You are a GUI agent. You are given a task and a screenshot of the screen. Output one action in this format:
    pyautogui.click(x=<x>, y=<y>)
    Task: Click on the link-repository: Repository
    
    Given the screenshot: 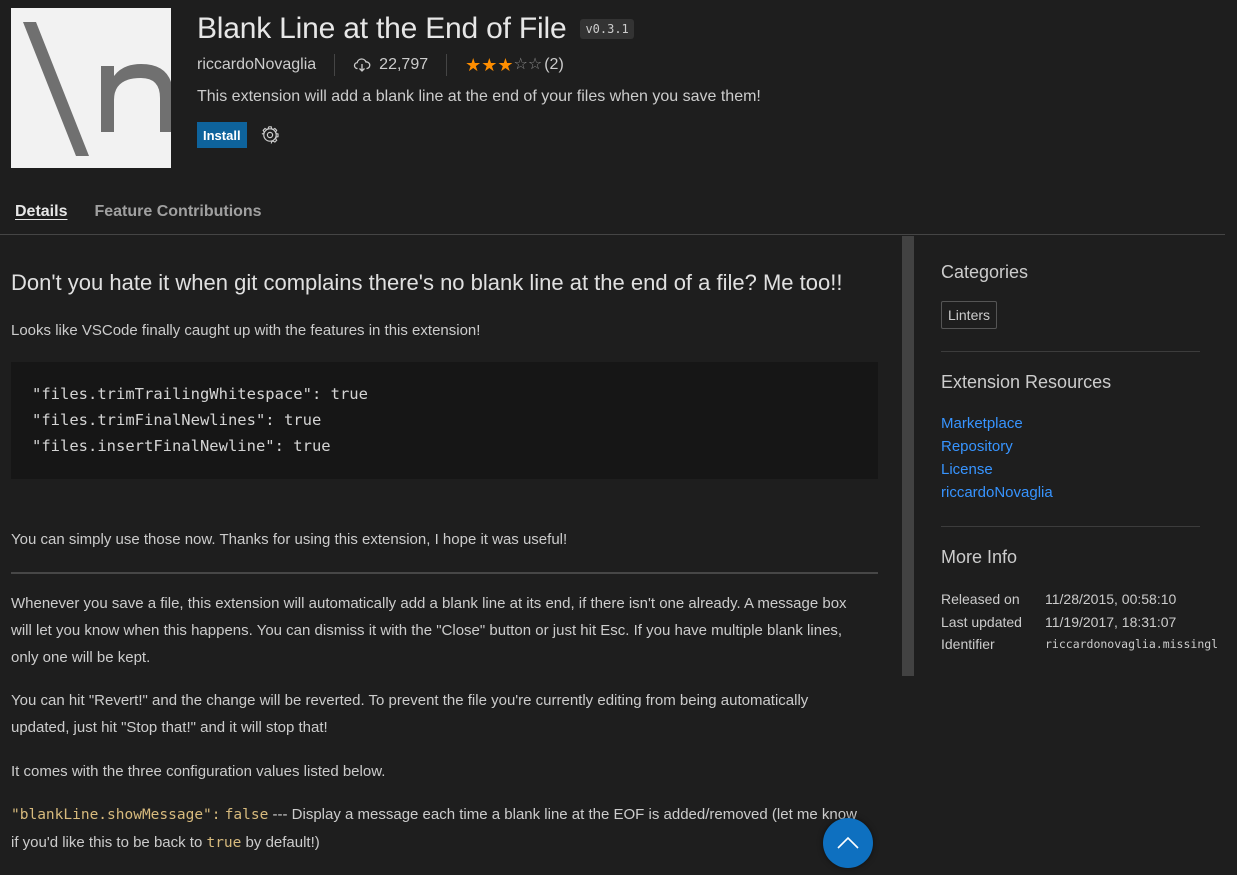 What is the action you would take?
    pyautogui.click(x=1089, y=446)
    